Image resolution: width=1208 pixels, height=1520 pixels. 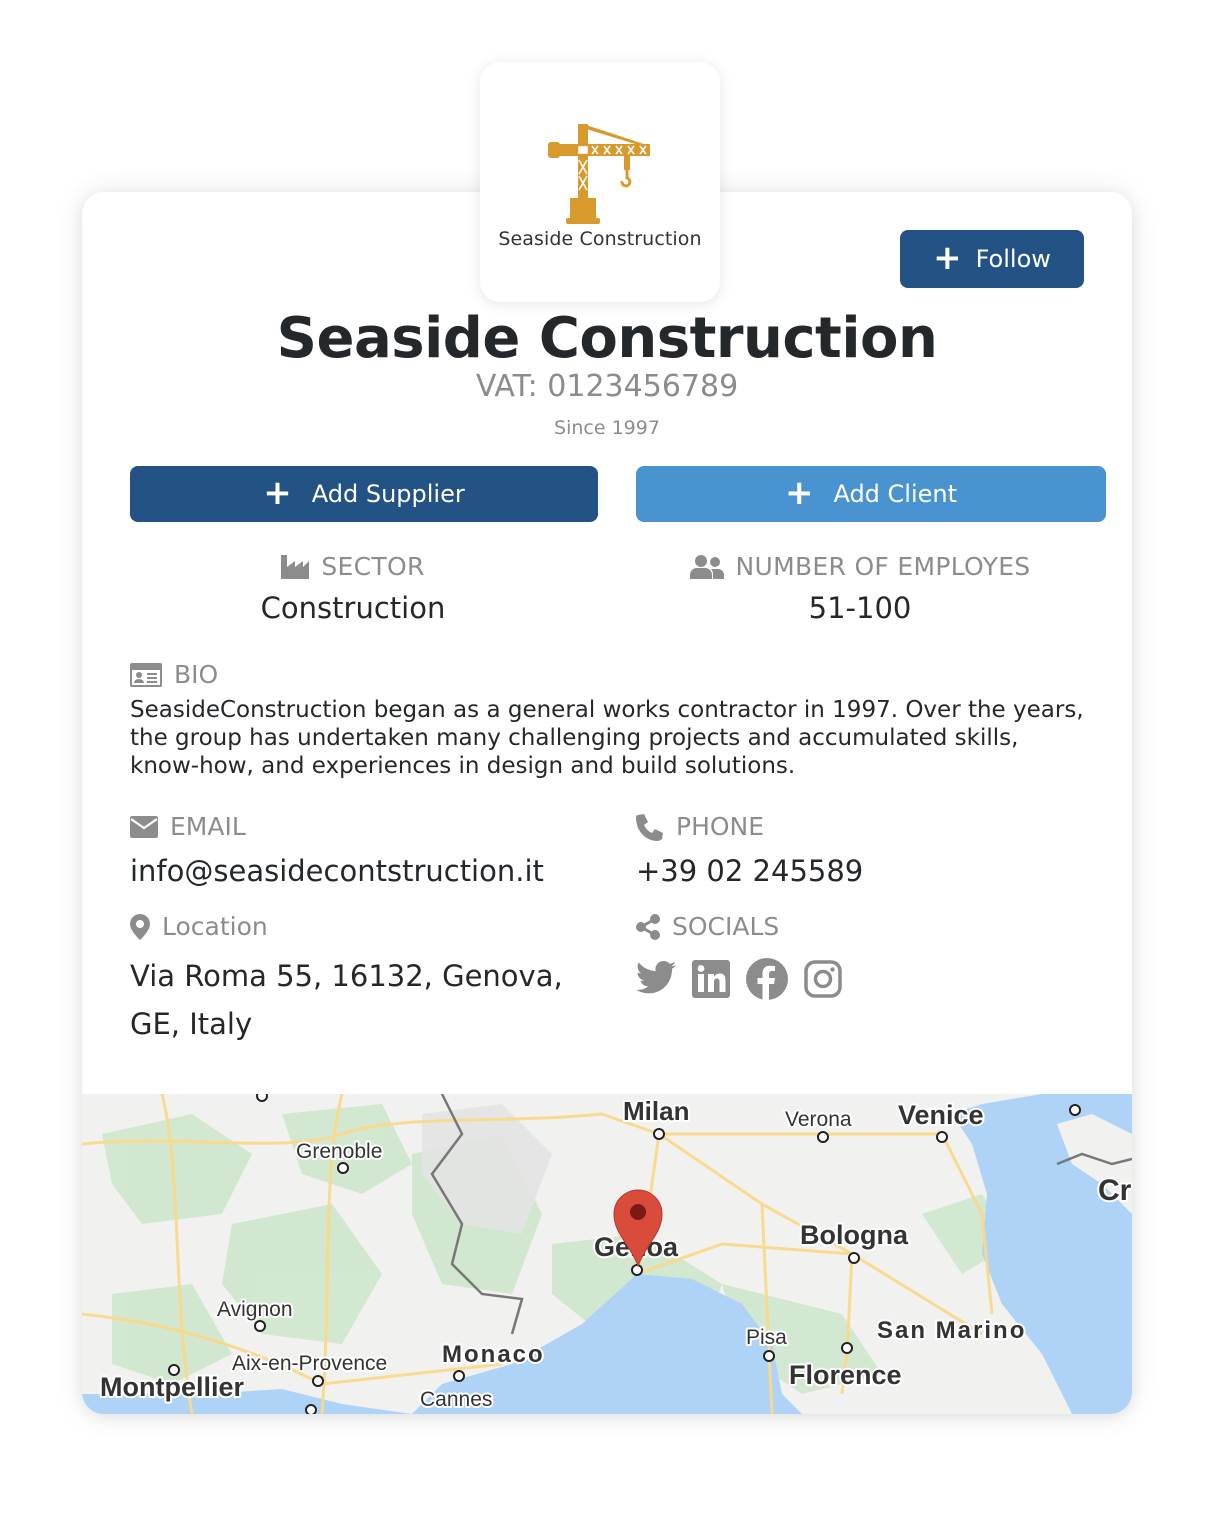 What do you see at coordinates (607, 386) in the screenshot?
I see `vat-number: VAT: 0123456789` at bounding box center [607, 386].